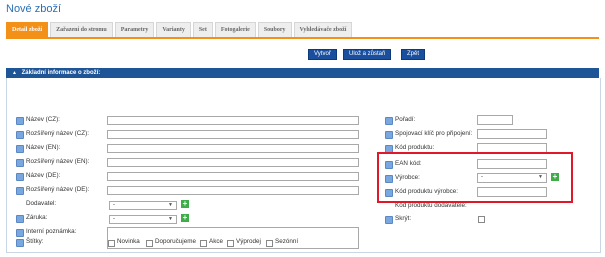  Describe the element at coordinates (173, 29) in the screenshot. I see `tab-variants: Varianty` at that location.